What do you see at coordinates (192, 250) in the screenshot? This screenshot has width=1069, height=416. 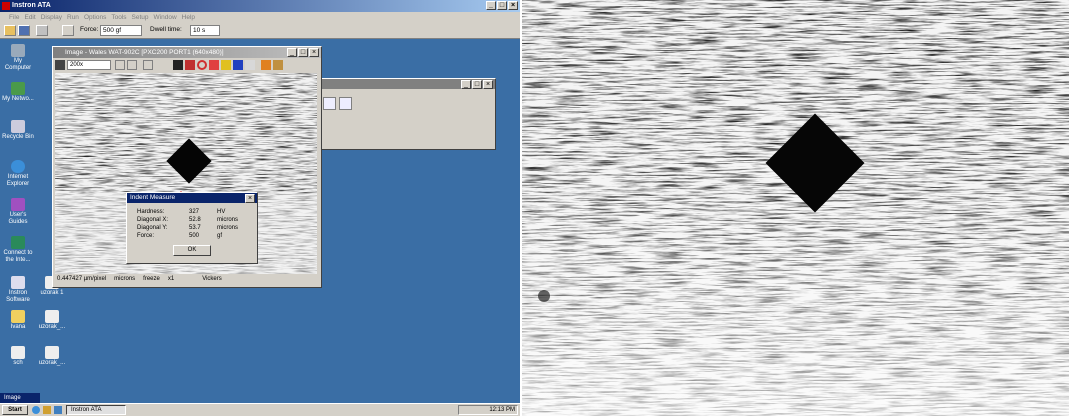 I see `ok-button: OK` at bounding box center [192, 250].